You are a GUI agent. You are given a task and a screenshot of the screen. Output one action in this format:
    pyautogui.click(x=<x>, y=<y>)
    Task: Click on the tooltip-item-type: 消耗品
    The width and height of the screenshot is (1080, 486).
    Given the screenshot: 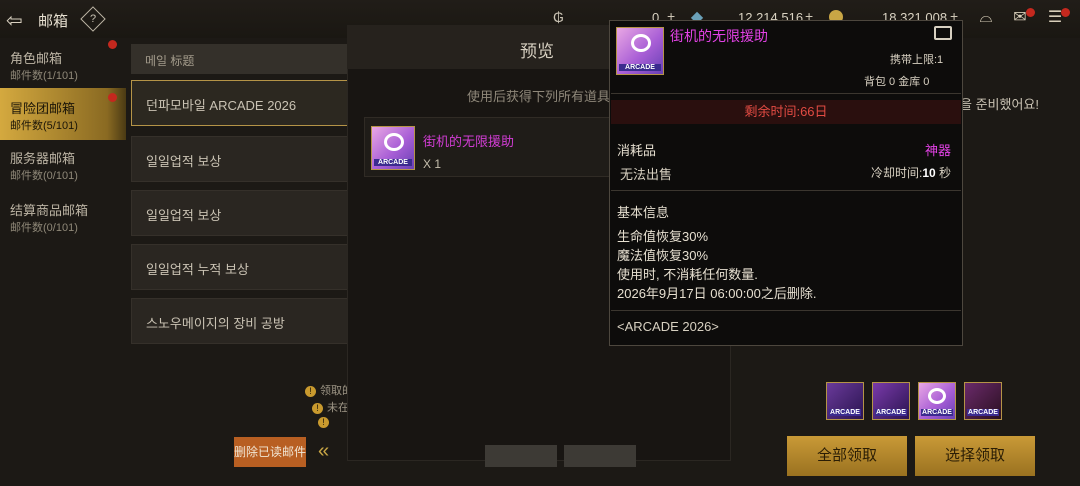 What is the action you would take?
    pyautogui.click(x=637, y=150)
    